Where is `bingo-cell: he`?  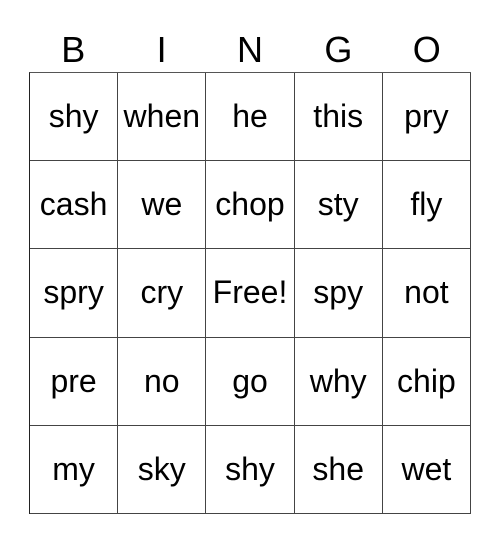
bingo-cell: he is located at coordinates (250, 117).